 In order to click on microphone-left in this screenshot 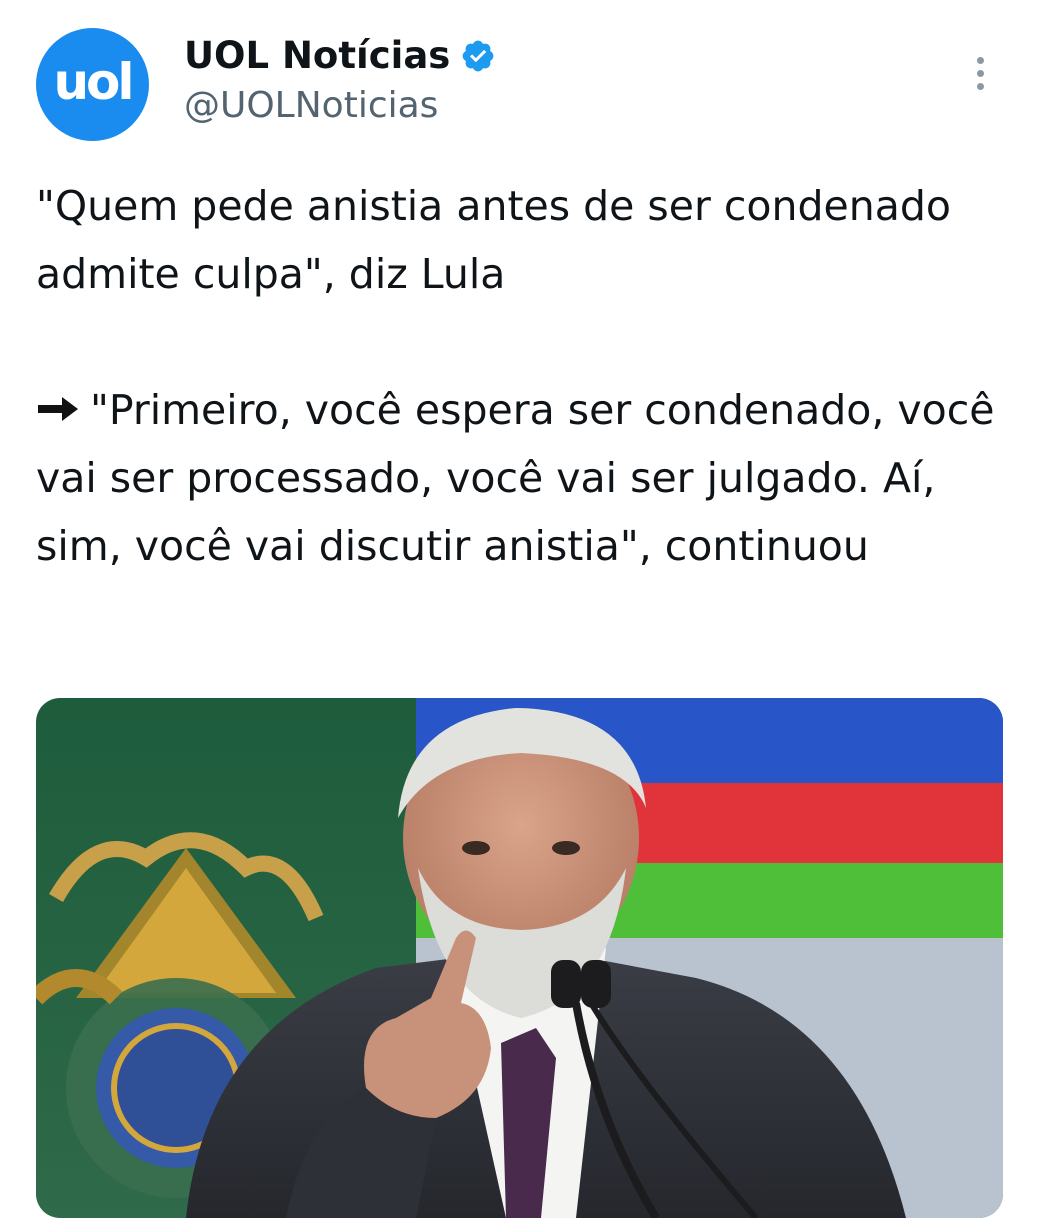, I will do `click(566, 984)`.